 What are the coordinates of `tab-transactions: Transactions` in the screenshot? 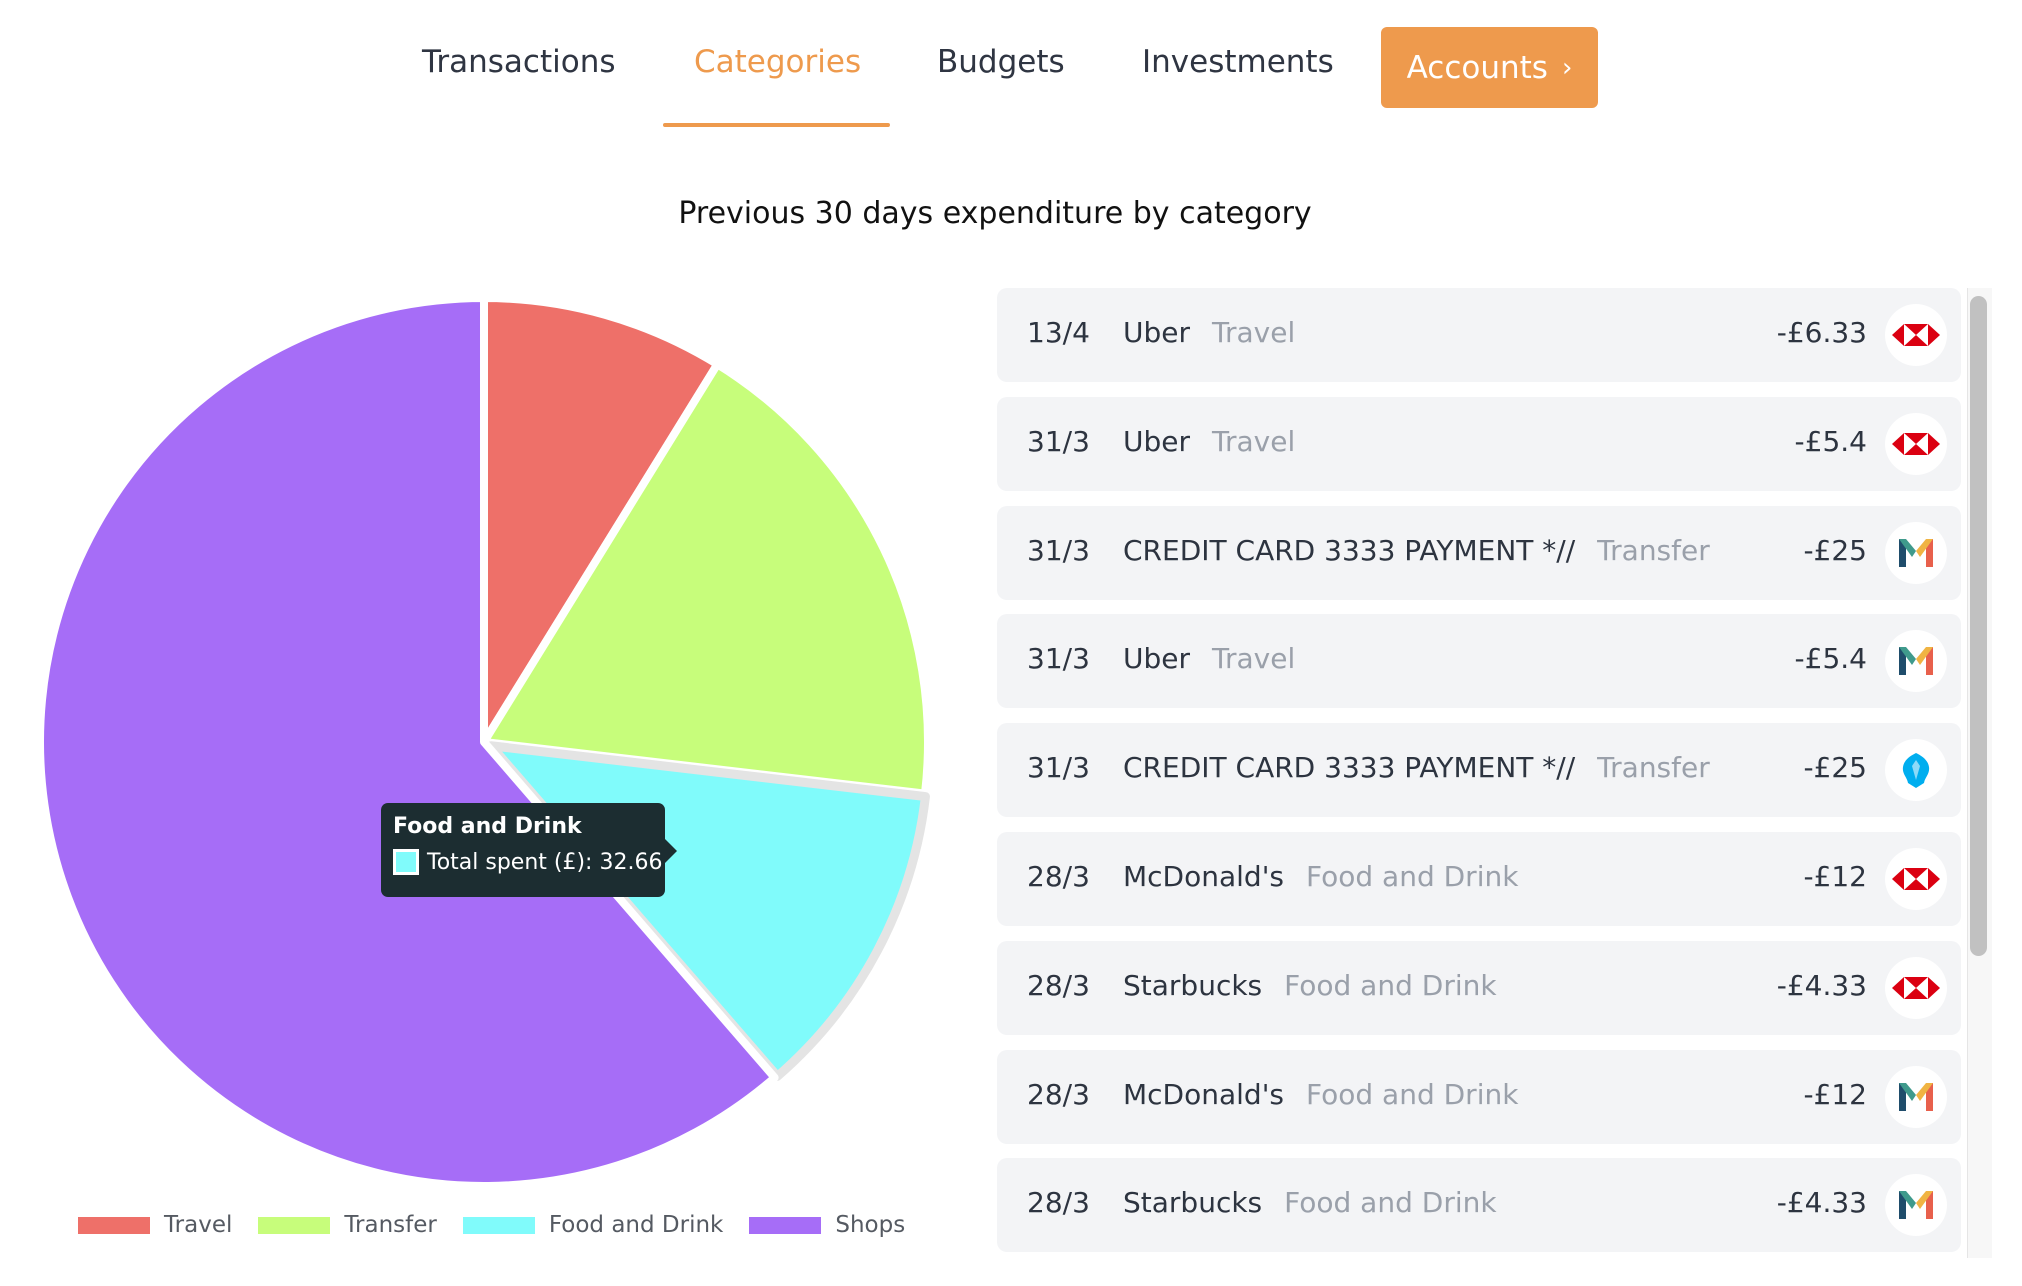 It's located at (519, 62).